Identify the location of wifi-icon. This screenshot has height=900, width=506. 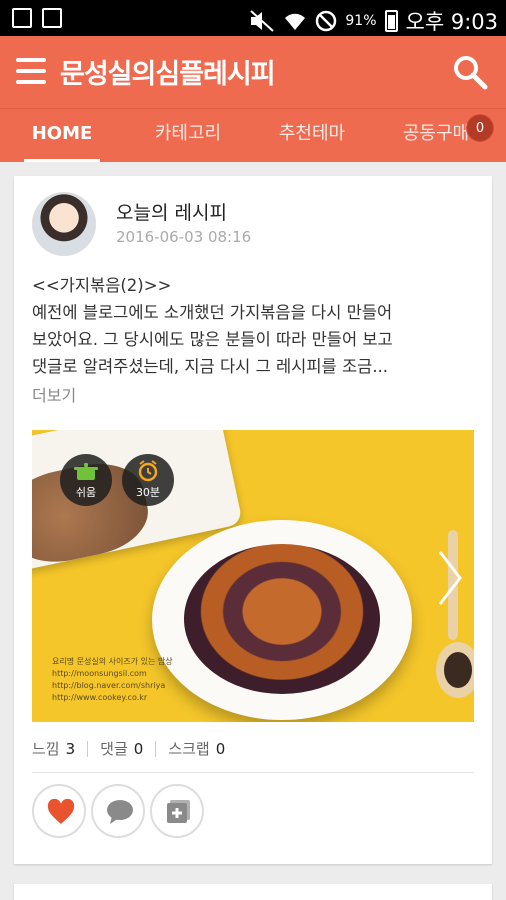
(295, 21).